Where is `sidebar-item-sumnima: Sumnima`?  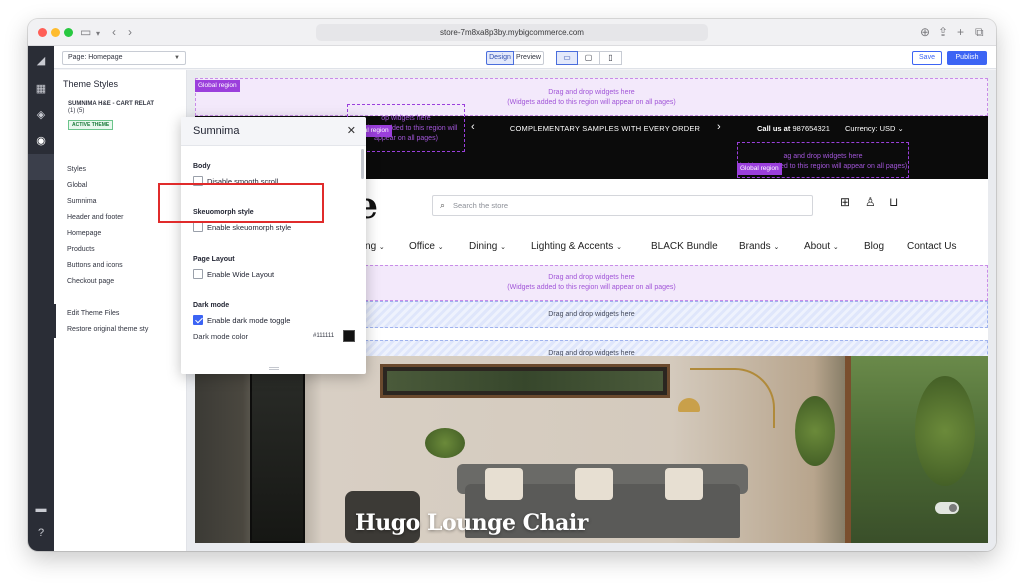 sidebar-item-sumnima: Sumnima is located at coordinates (82, 201).